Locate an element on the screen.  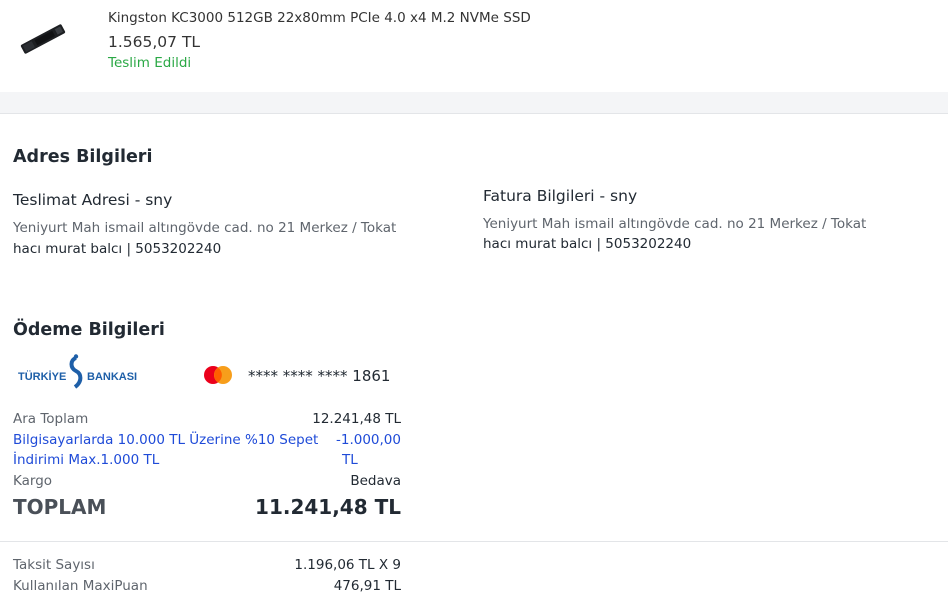
address-section-title: Adres Bilgileri is located at coordinates (83, 157).